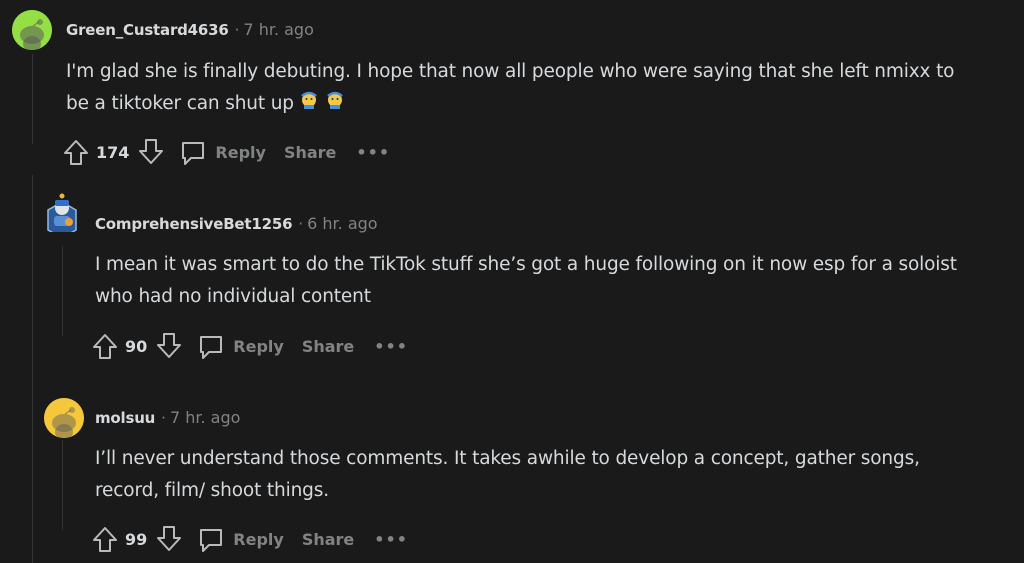 This screenshot has height=563, width=1024. What do you see at coordinates (147, 30) in the screenshot?
I see `username: Green_Custard4636` at bounding box center [147, 30].